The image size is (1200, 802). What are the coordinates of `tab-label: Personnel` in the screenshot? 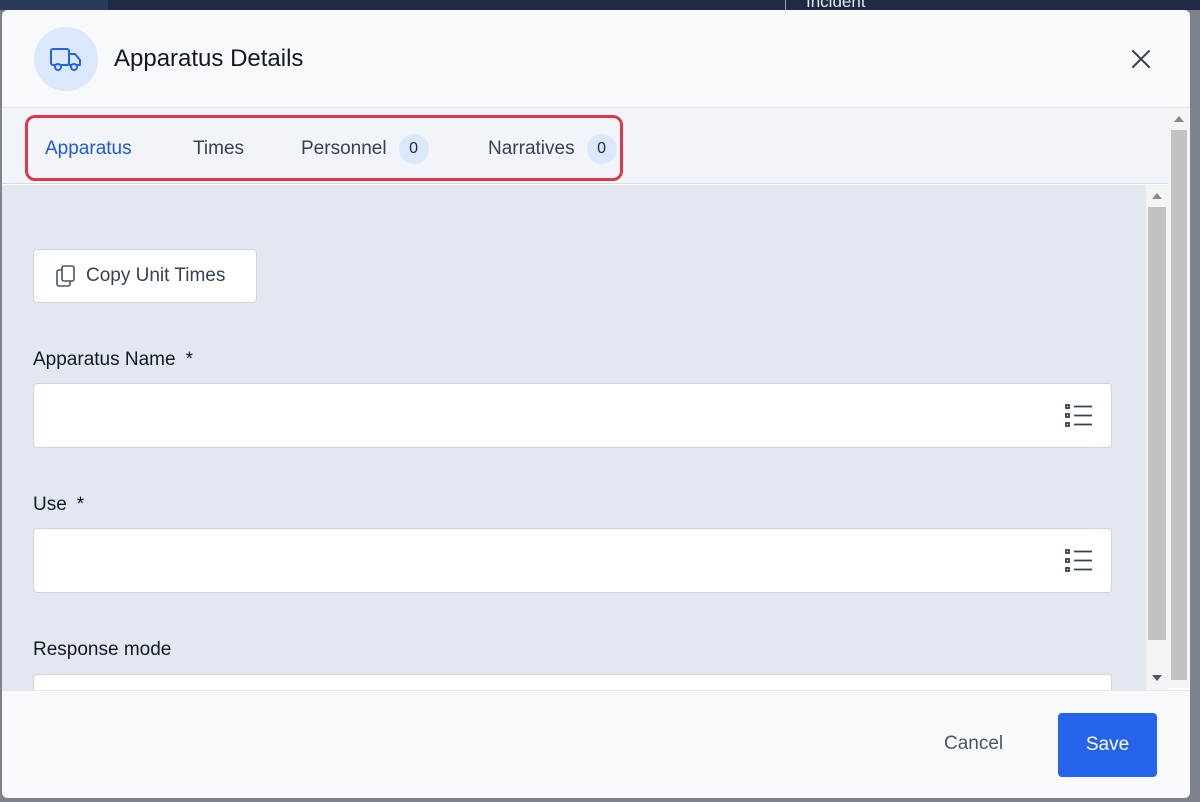 It's located at (344, 148).